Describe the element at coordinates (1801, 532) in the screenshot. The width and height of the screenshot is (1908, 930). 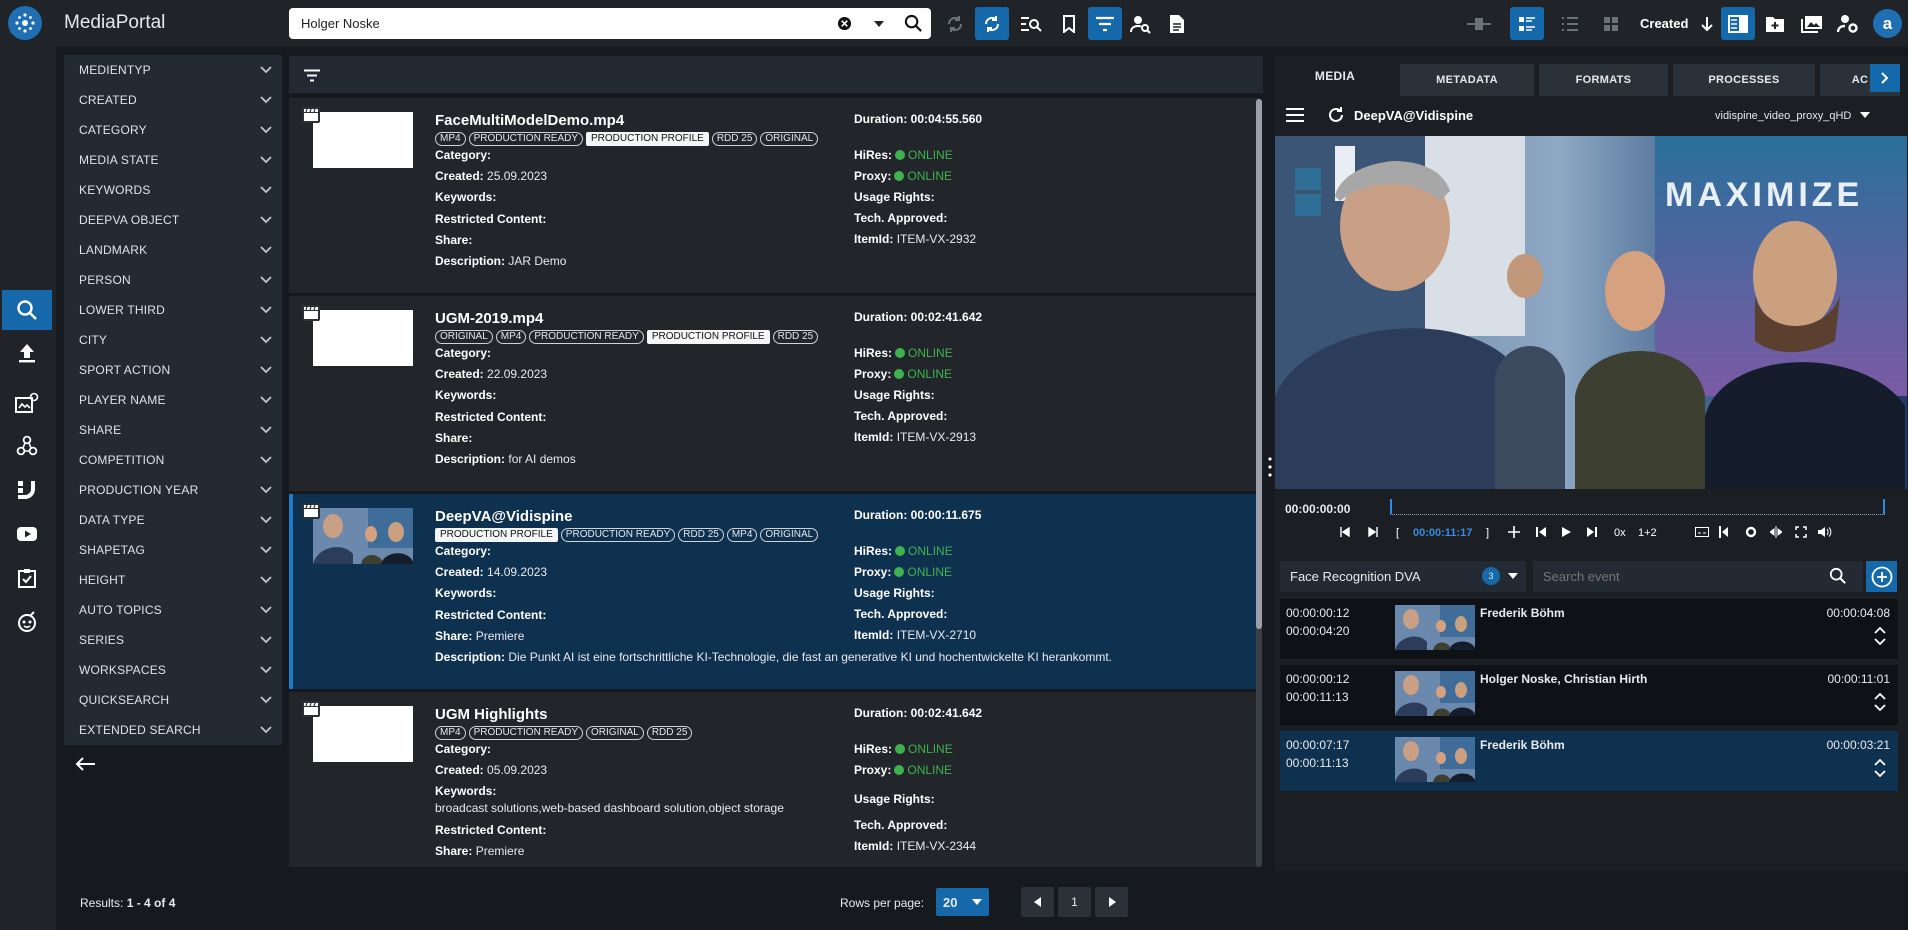
I see `fullscreen-icon` at that location.